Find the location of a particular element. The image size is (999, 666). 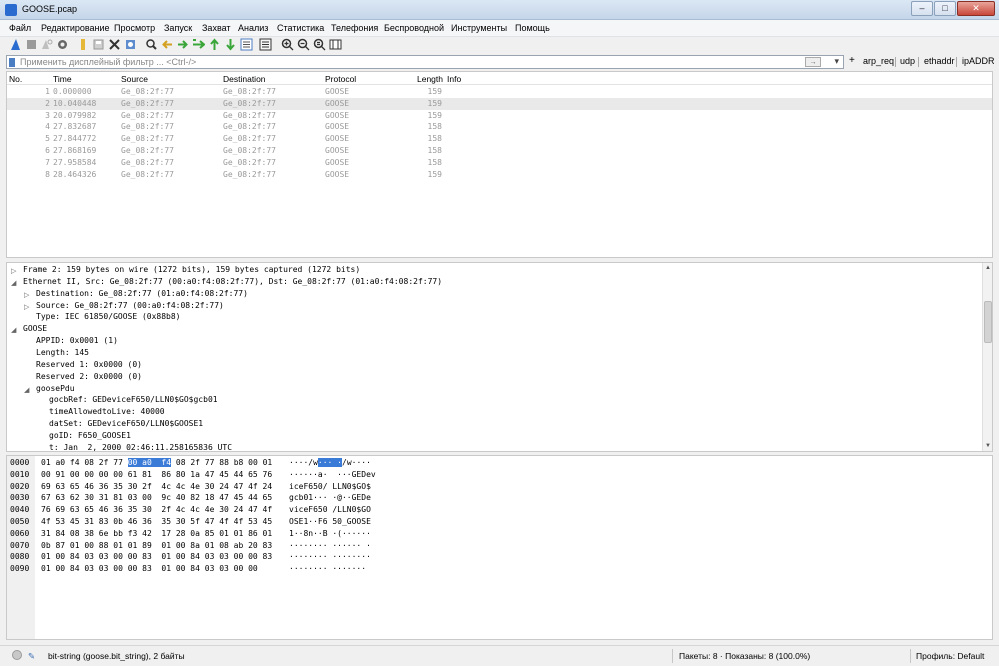

table-row: 5 27.844772 Ge_08:2f:77 Ge_08:2f:77 GOOSE 158 is located at coordinates (499, 139).